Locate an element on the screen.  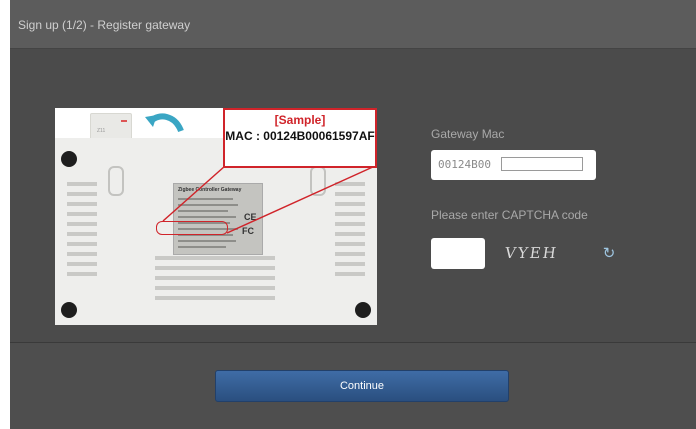
gateway-mac-field: 00124B00 is located at coordinates (513, 165).